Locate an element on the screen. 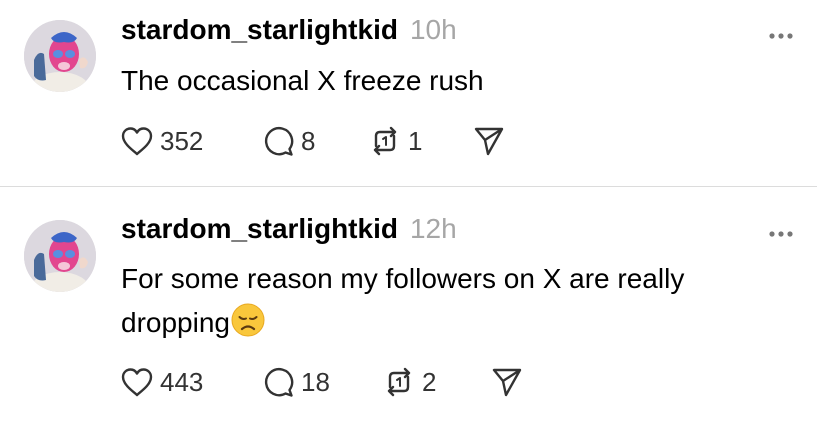 Image resolution: width=817 pixels, height=424 pixels. repost-count: 1 is located at coordinates (415, 140).